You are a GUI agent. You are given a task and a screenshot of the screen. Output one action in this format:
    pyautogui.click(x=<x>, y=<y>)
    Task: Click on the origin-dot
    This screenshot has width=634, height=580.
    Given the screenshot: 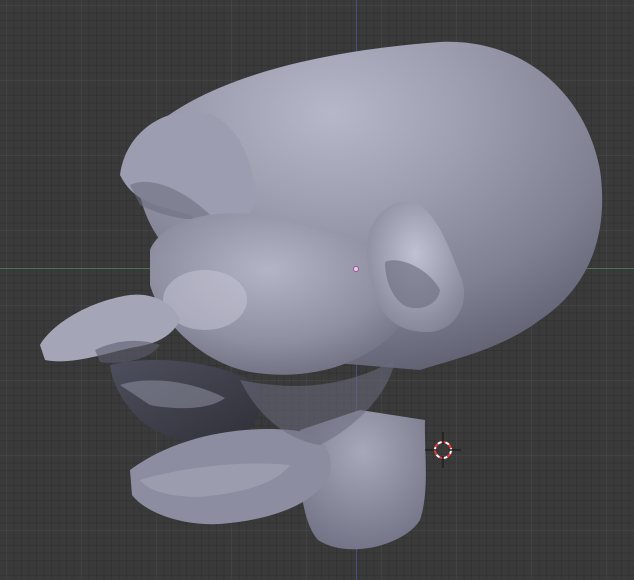 What is the action you would take?
    pyautogui.click(x=356, y=269)
    